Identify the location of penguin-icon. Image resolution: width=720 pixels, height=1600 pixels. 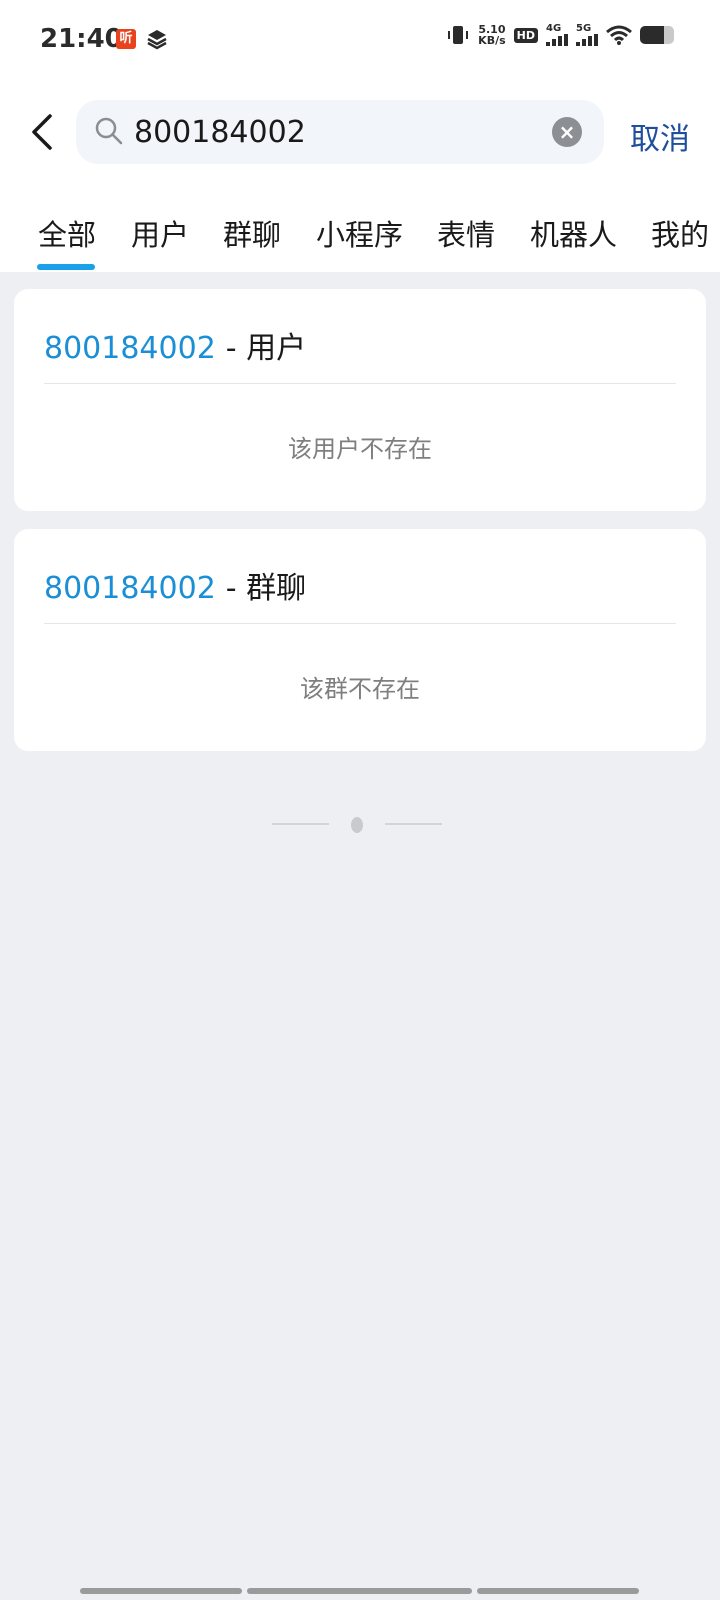
(357, 825).